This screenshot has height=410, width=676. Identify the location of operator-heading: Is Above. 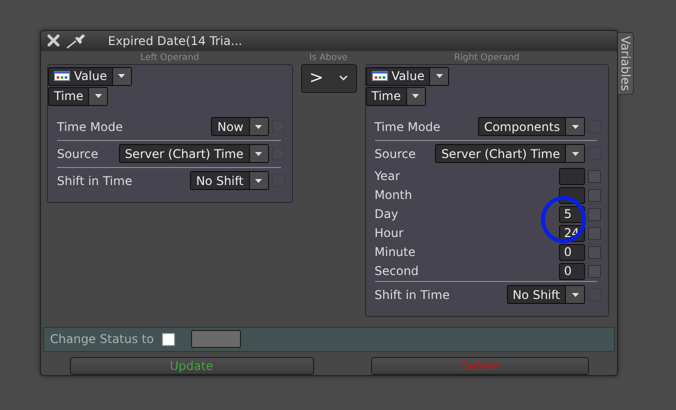
(328, 58).